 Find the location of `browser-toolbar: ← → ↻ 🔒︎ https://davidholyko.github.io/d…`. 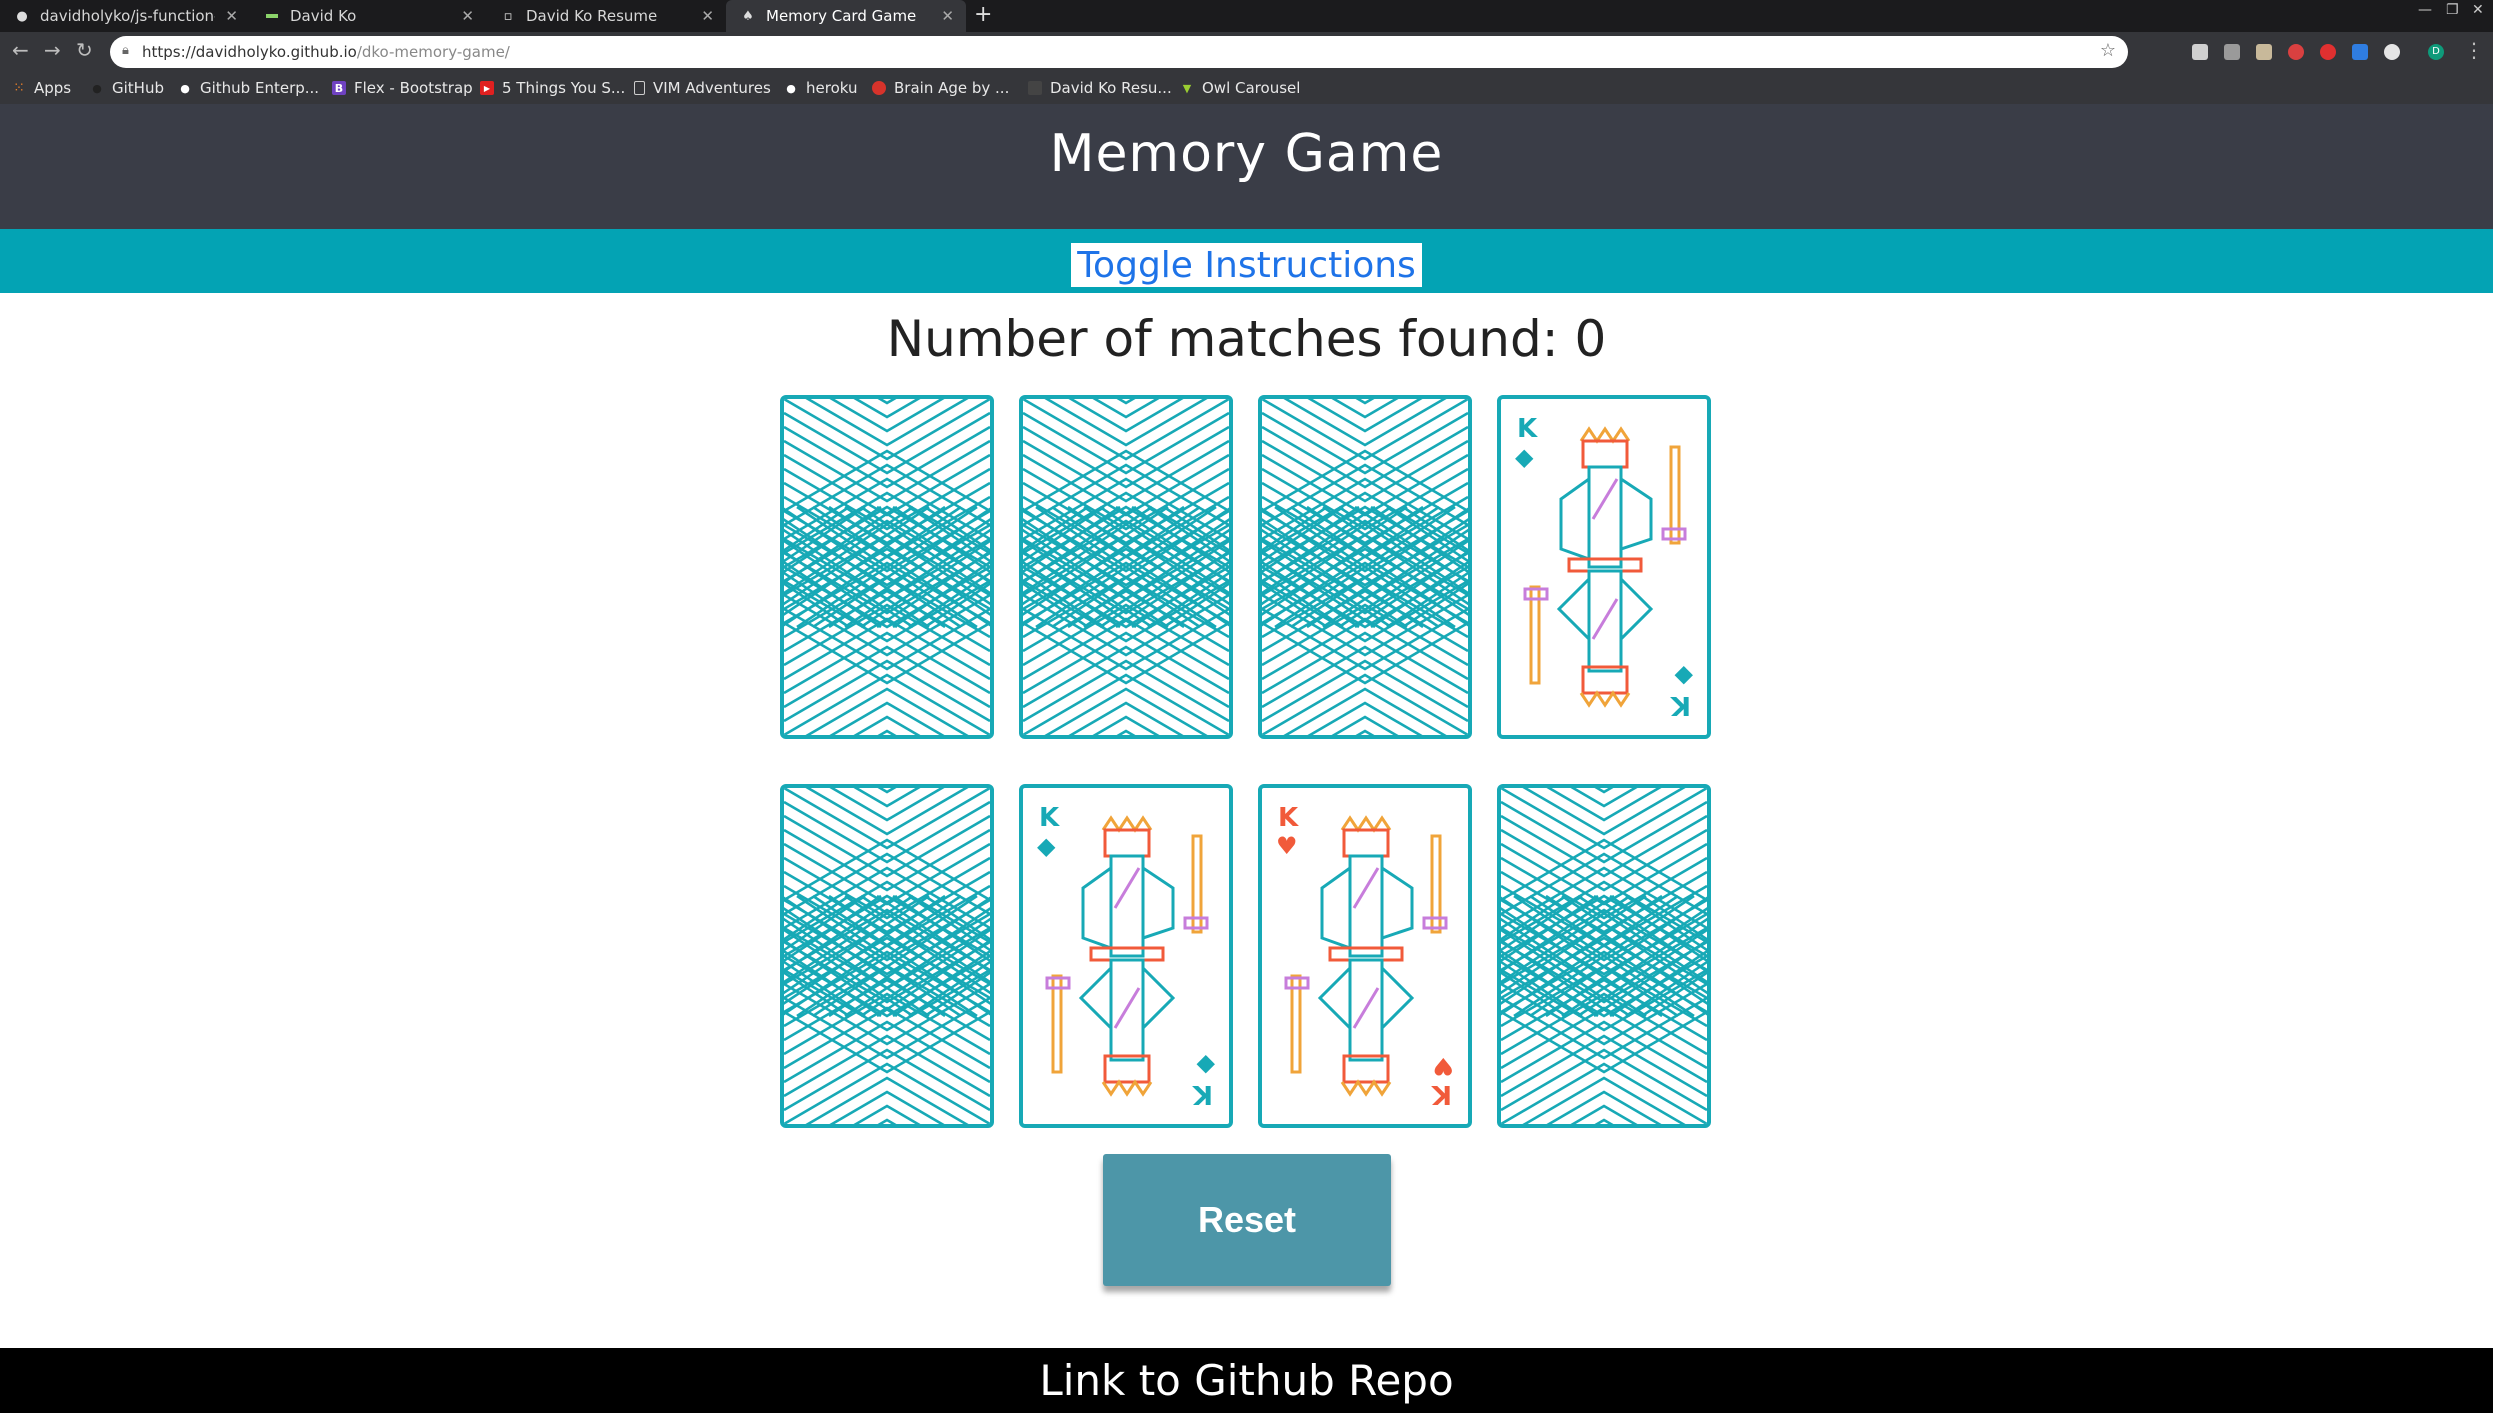

browser-toolbar: ← → ↻ 🔒︎ https://davidholyko.github.io/d… is located at coordinates (1246, 52).